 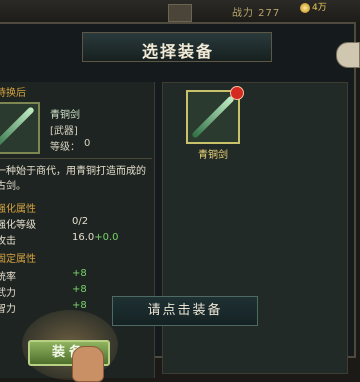 I want to click on dialog-title: 选择装备, so click(x=177, y=51).